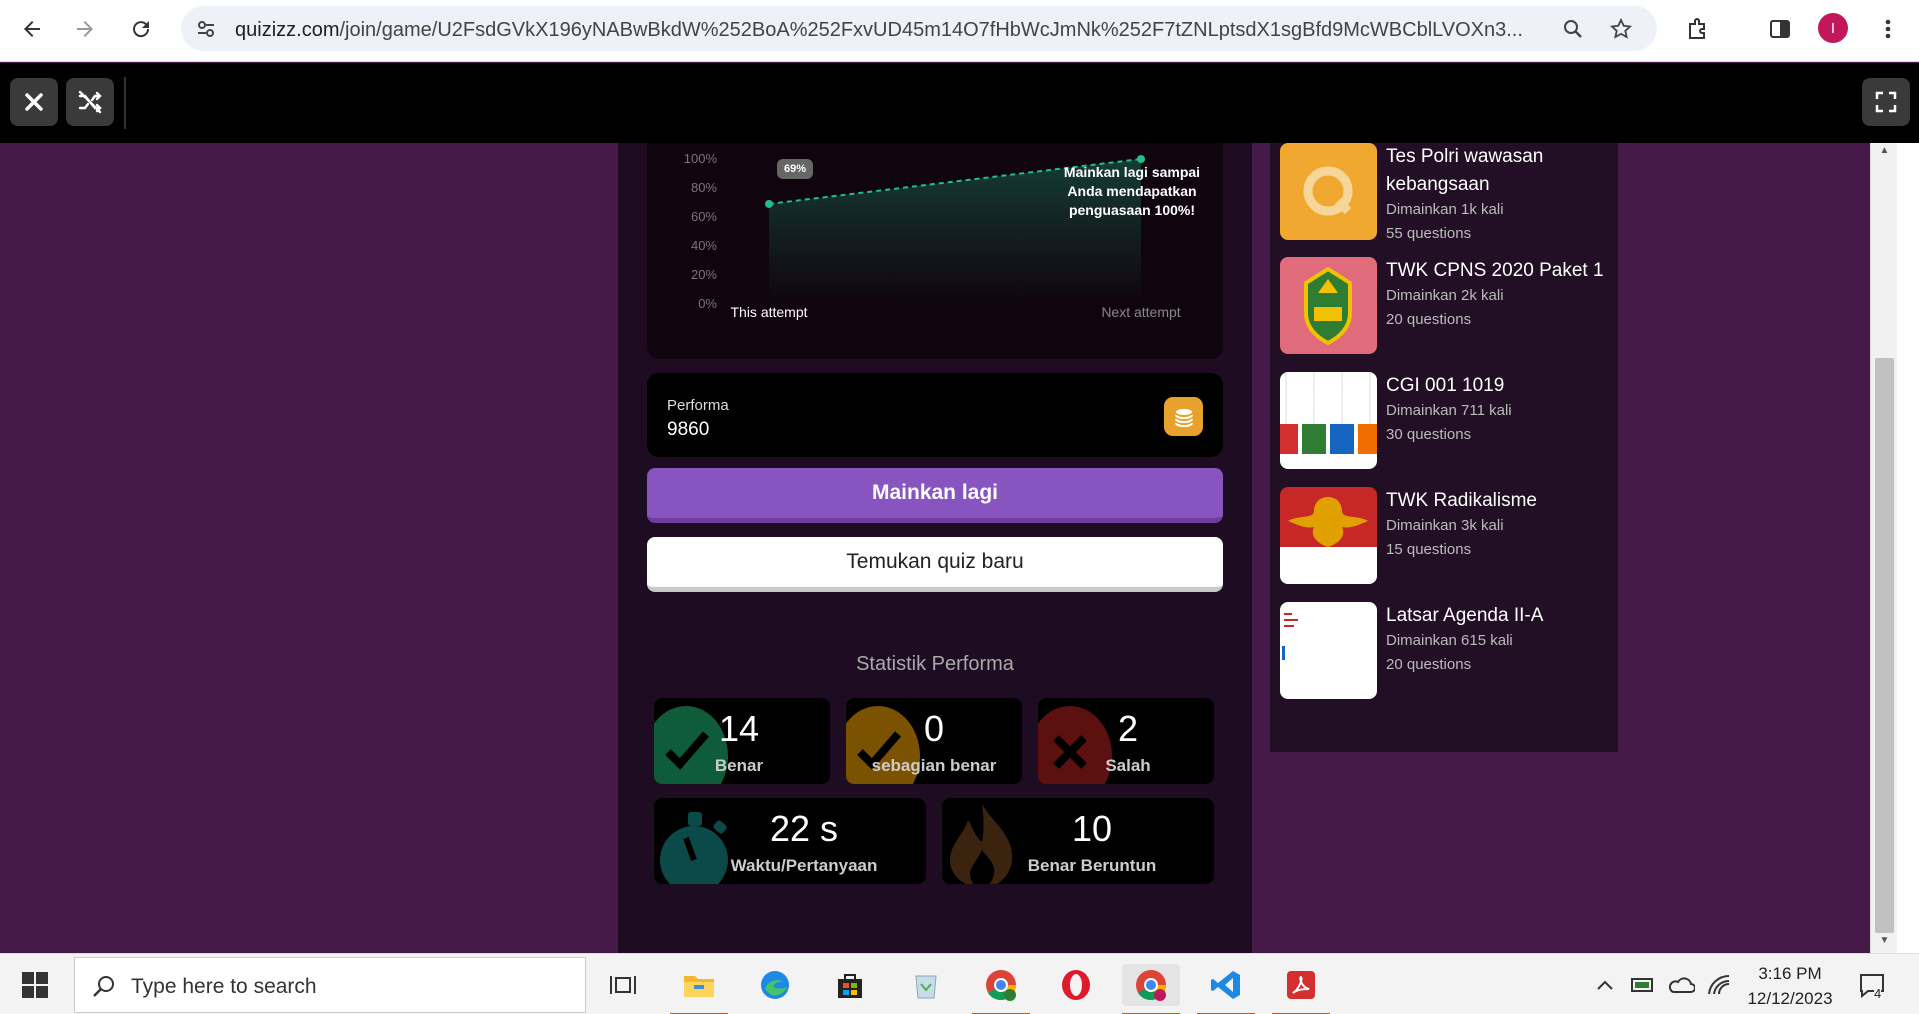 The width and height of the screenshot is (1919, 1014). I want to click on stat-time: 22 s Waktu/Pertanyaan, so click(790, 841).